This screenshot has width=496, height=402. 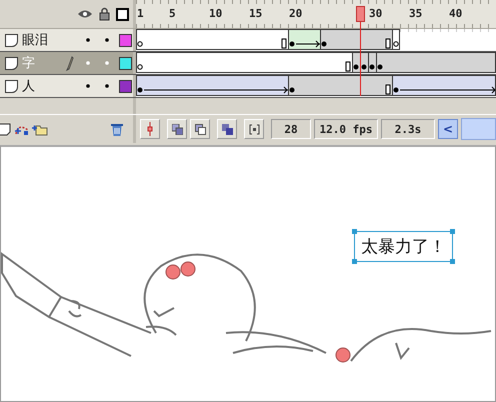 I want to click on brackets-icon, so click(x=254, y=129).